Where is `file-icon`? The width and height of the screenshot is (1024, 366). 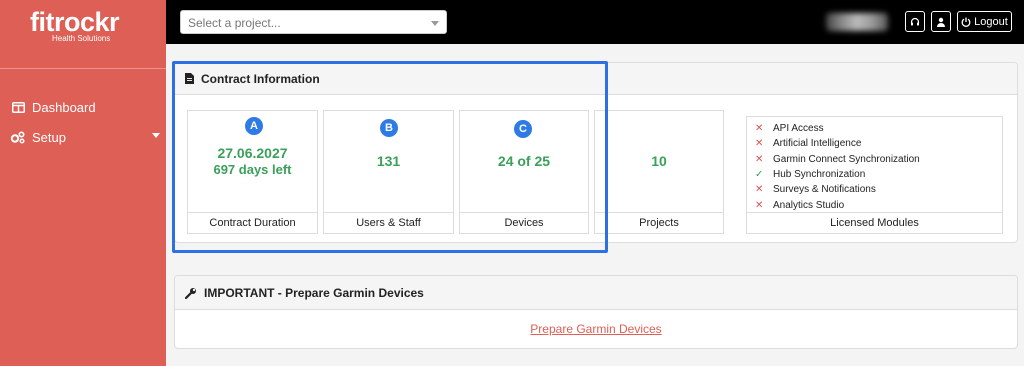 file-icon is located at coordinates (189, 78).